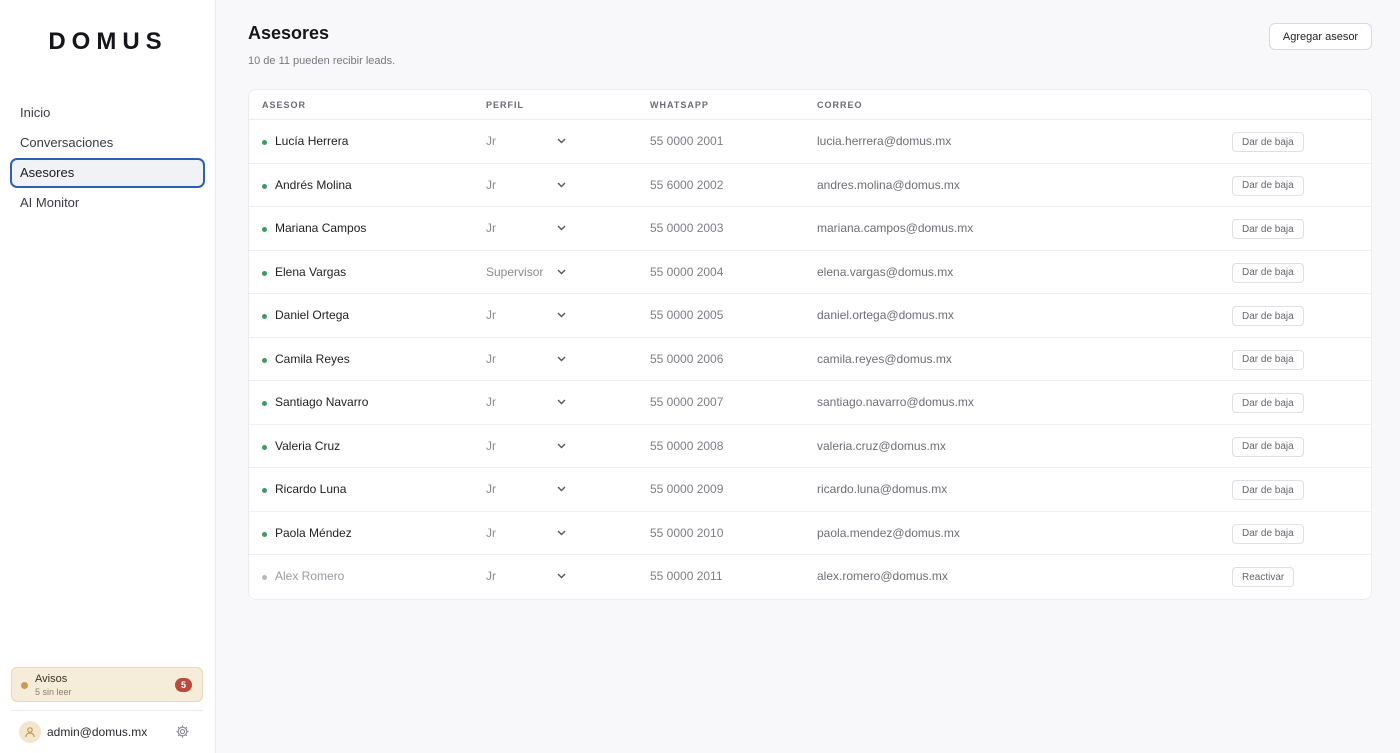 The height and width of the screenshot is (753, 1400). What do you see at coordinates (687, 315) in the screenshot?
I see `whatsapp-number: 55 0000 2005` at bounding box center [687, 315].